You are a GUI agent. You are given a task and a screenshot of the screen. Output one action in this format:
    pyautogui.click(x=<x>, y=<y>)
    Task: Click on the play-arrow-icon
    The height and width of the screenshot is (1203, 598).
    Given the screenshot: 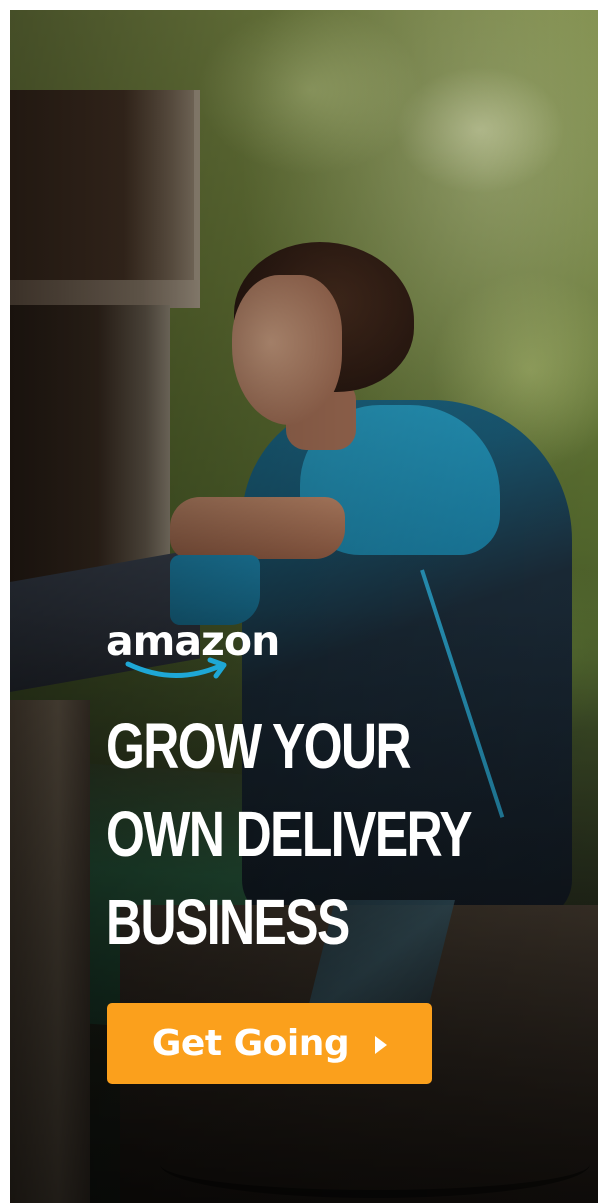 What is the action you would take?
    pyautogui.click(x=381, y=1044)
    